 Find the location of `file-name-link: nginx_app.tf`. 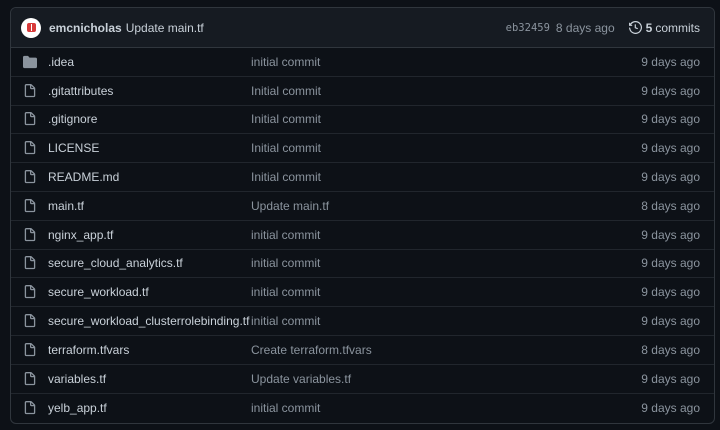

file-name-link: nginx_app.tf is located at coordinates (149, 235).